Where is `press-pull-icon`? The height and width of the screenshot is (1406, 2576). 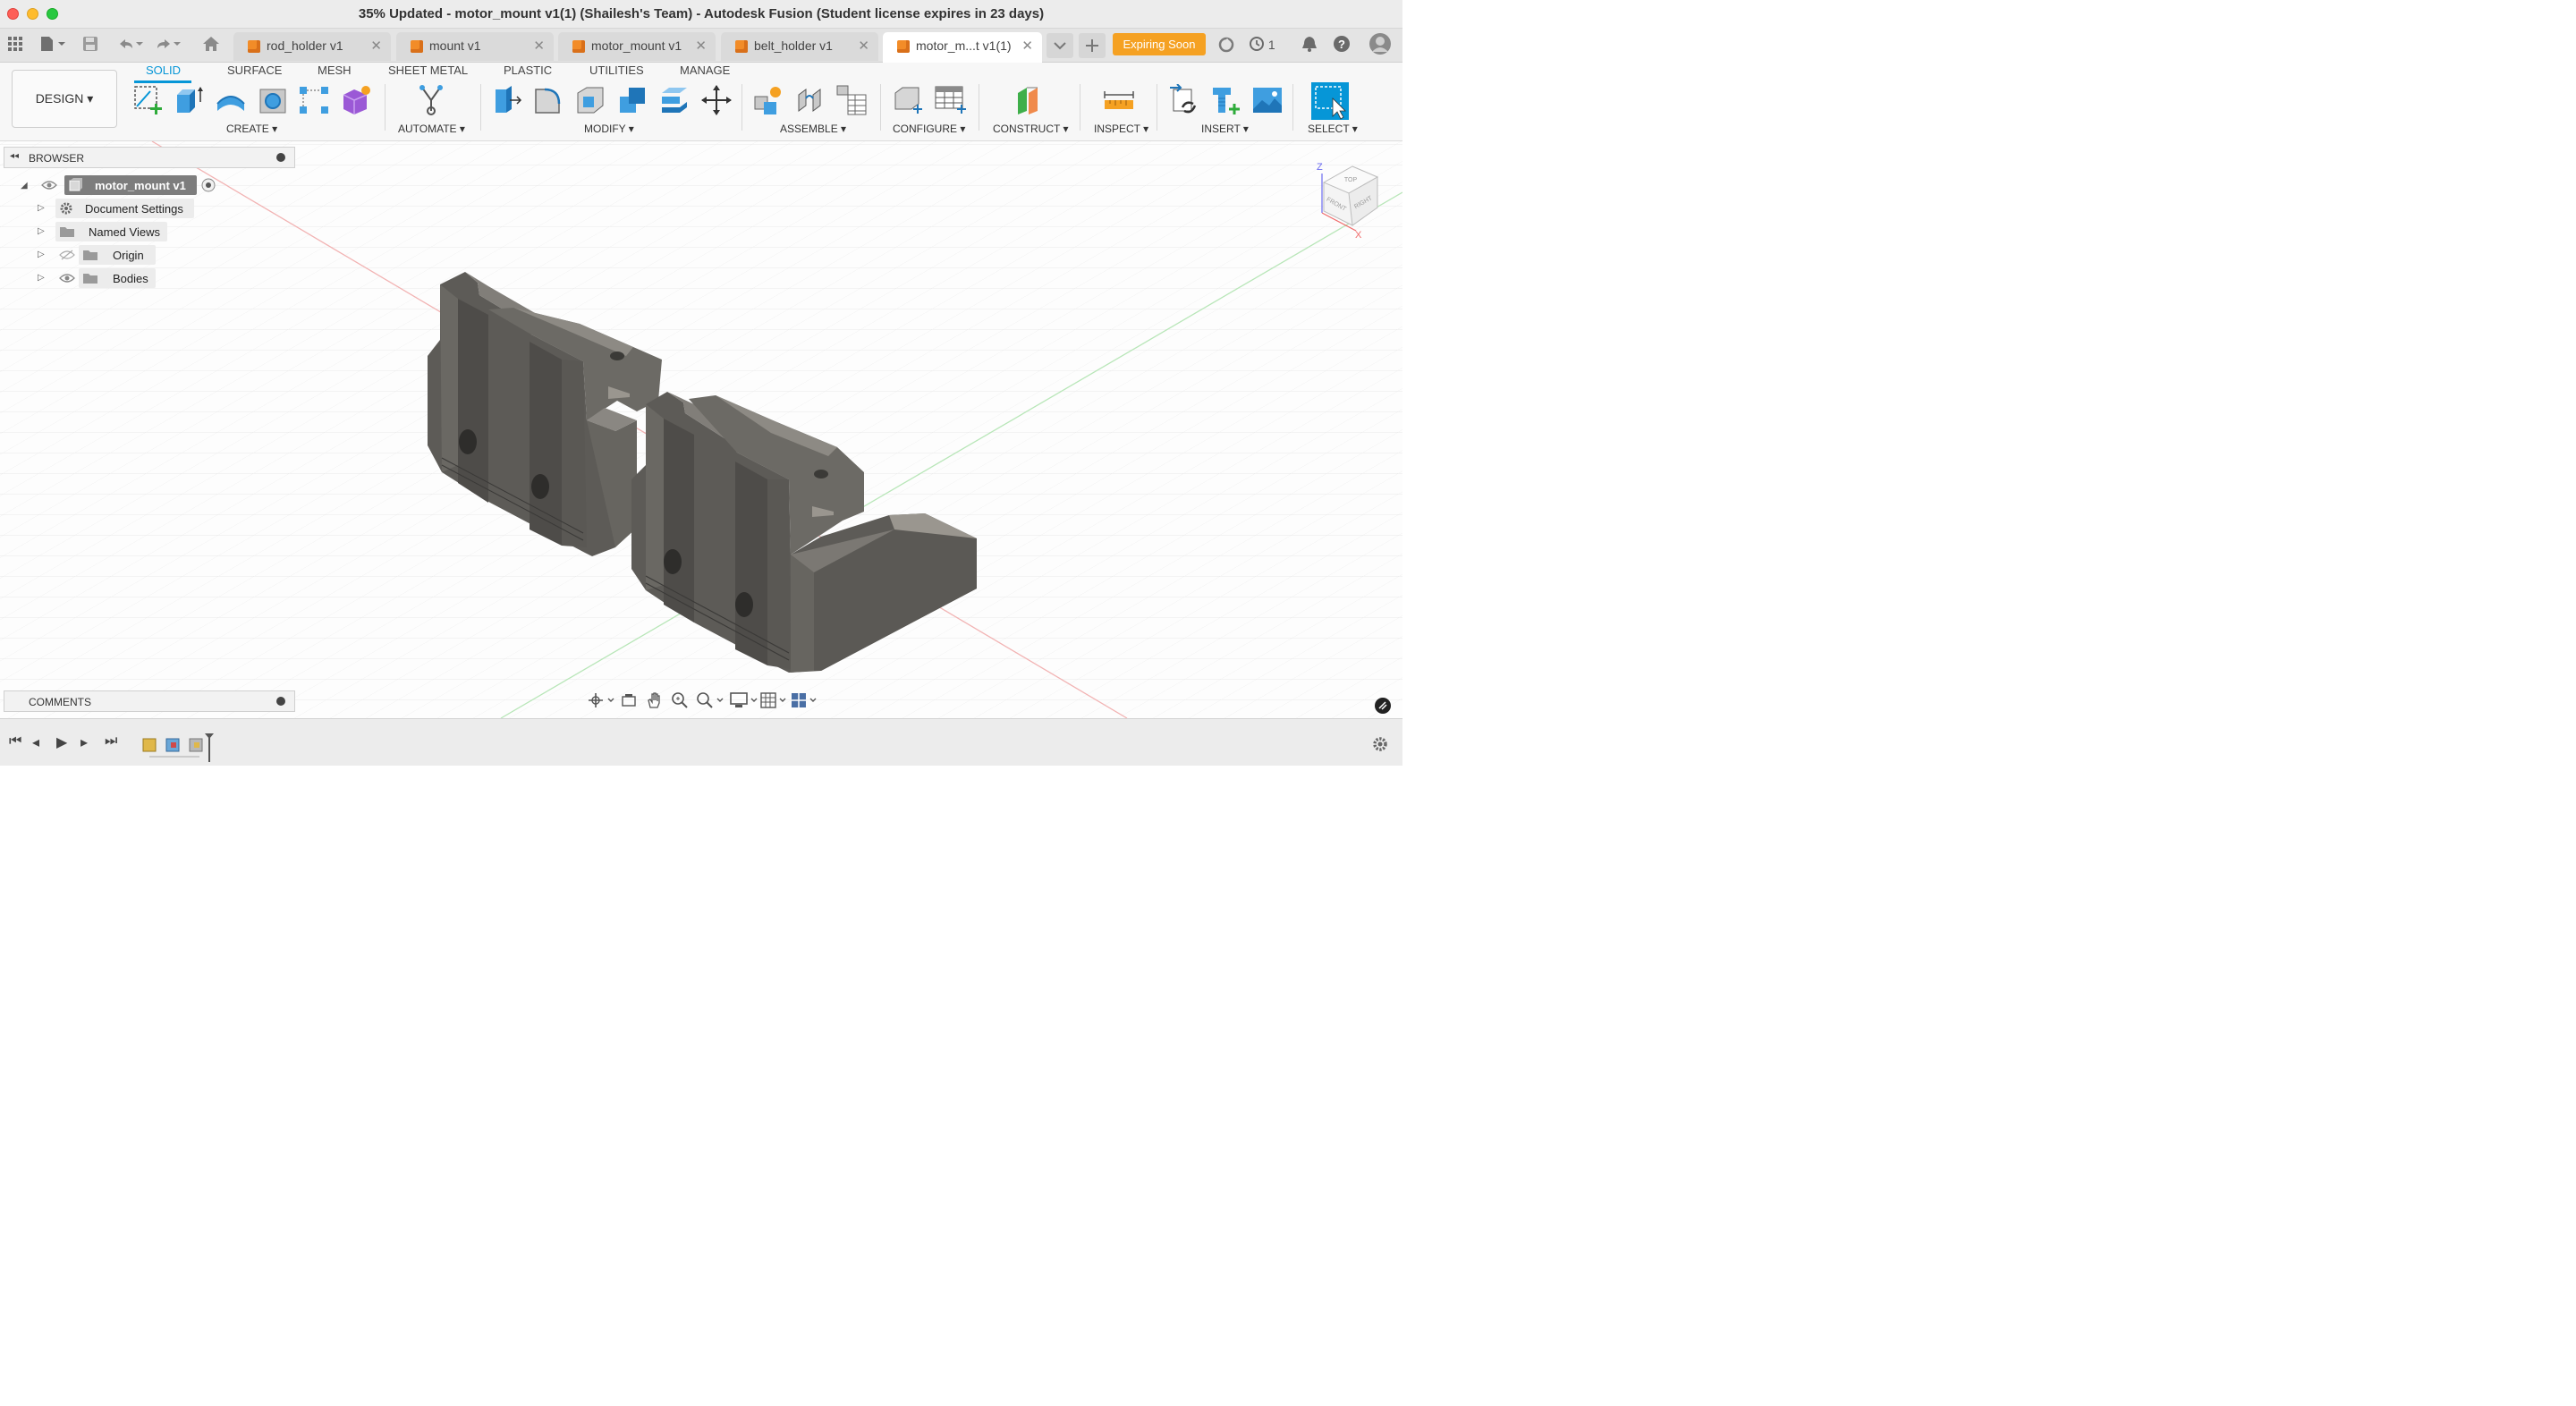 press-pull-icon is located at coordinates (506, 100).